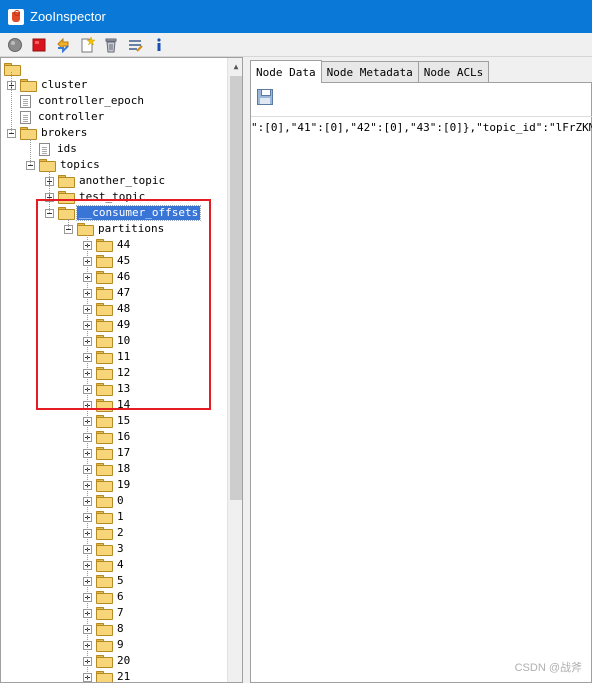 The height and width of the screenshot is (683, 592). Describe the element at coordinates (120, 533) in the screenshot. I see `tree-node-label: 2` at that location.